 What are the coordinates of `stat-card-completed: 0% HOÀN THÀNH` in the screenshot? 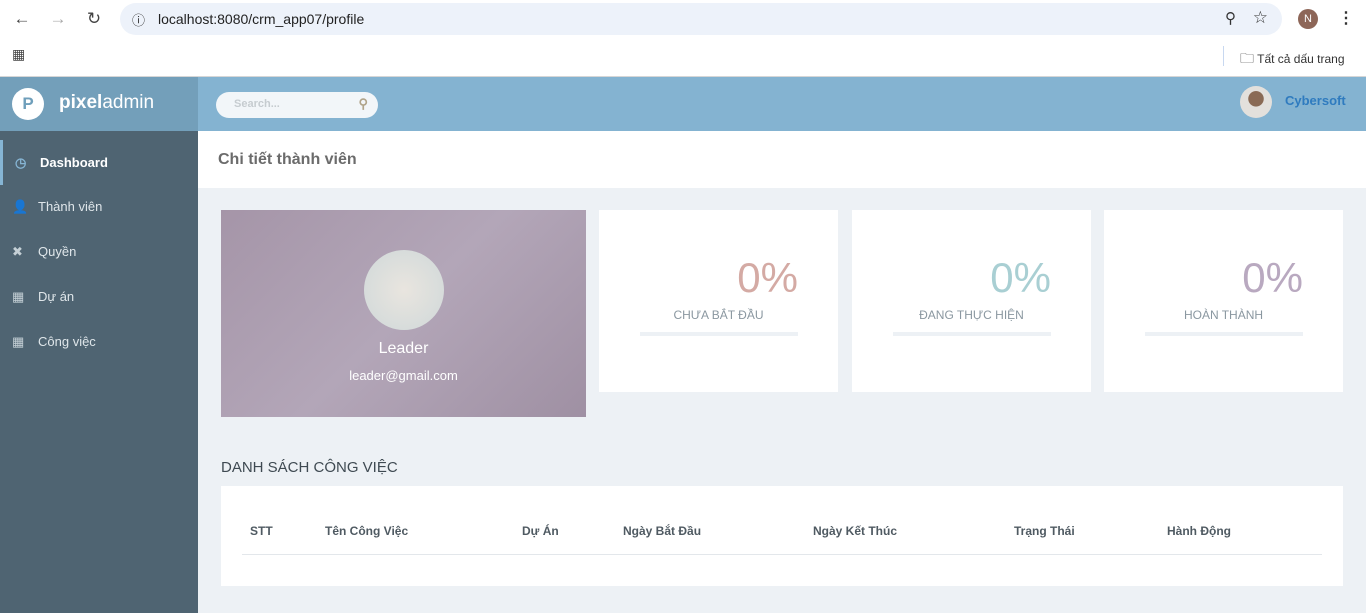 It's located at (1223, 301).